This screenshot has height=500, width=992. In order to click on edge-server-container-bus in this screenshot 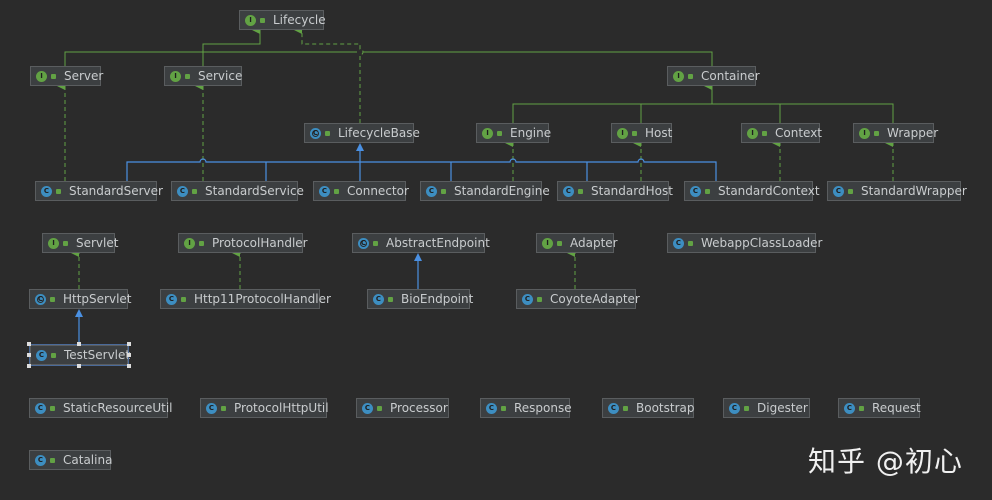, I will do `click(388, 58)`.